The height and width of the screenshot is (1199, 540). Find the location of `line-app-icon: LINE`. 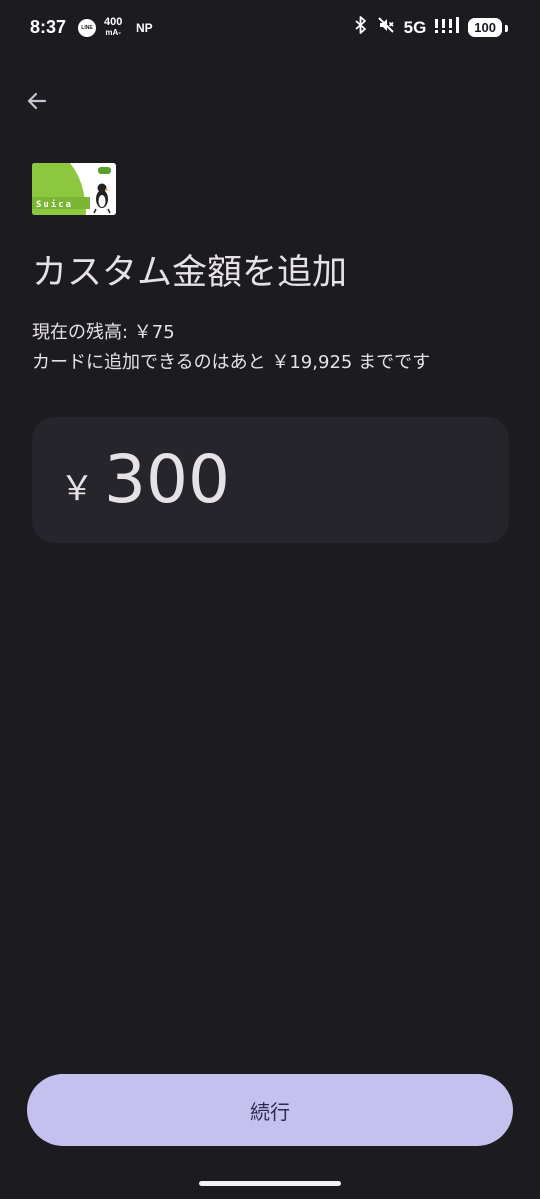

line-app-icon: LINE is located at coordinates (87, 28).